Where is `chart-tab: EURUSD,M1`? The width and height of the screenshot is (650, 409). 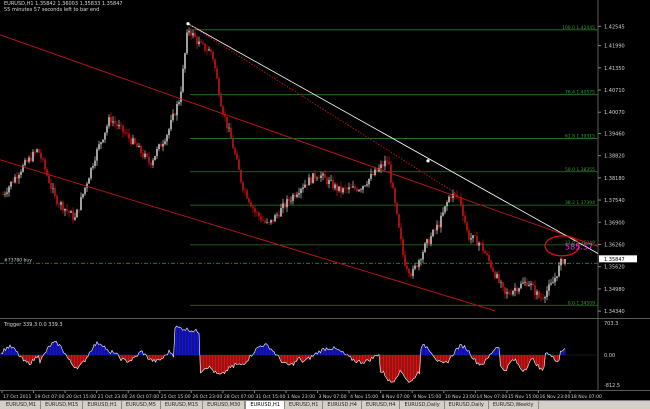 chart-tab: EURUSD,M1 is located at coordinates (22, 405).